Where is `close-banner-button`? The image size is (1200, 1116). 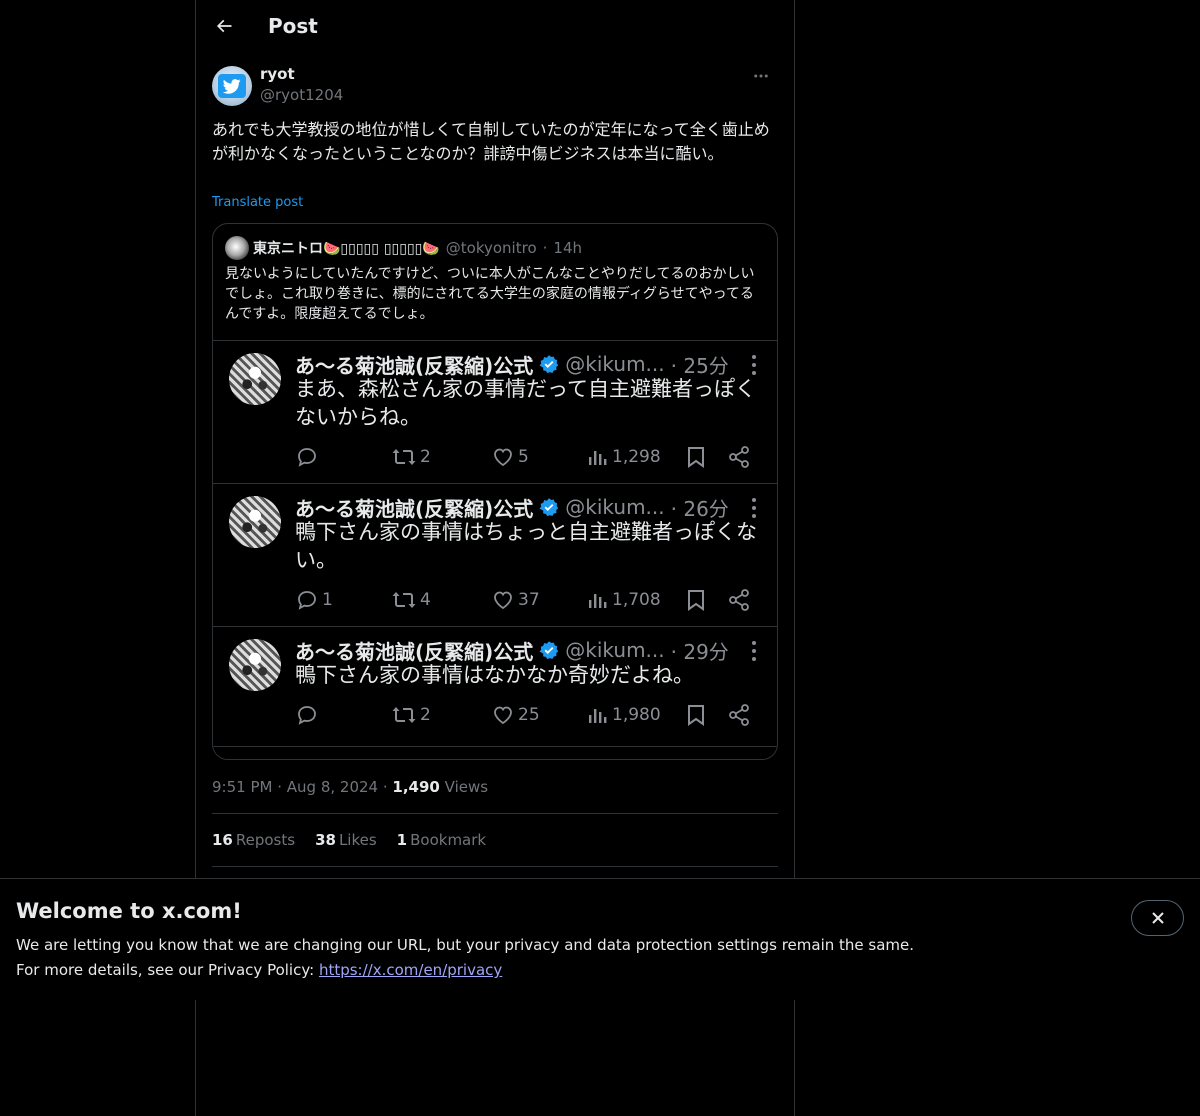
close-banner-button is located at coordinates (1157, 918).